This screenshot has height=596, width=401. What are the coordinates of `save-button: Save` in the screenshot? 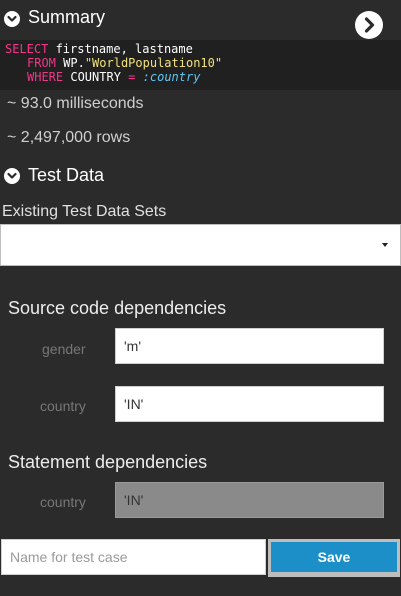 It's located at (334, 557).